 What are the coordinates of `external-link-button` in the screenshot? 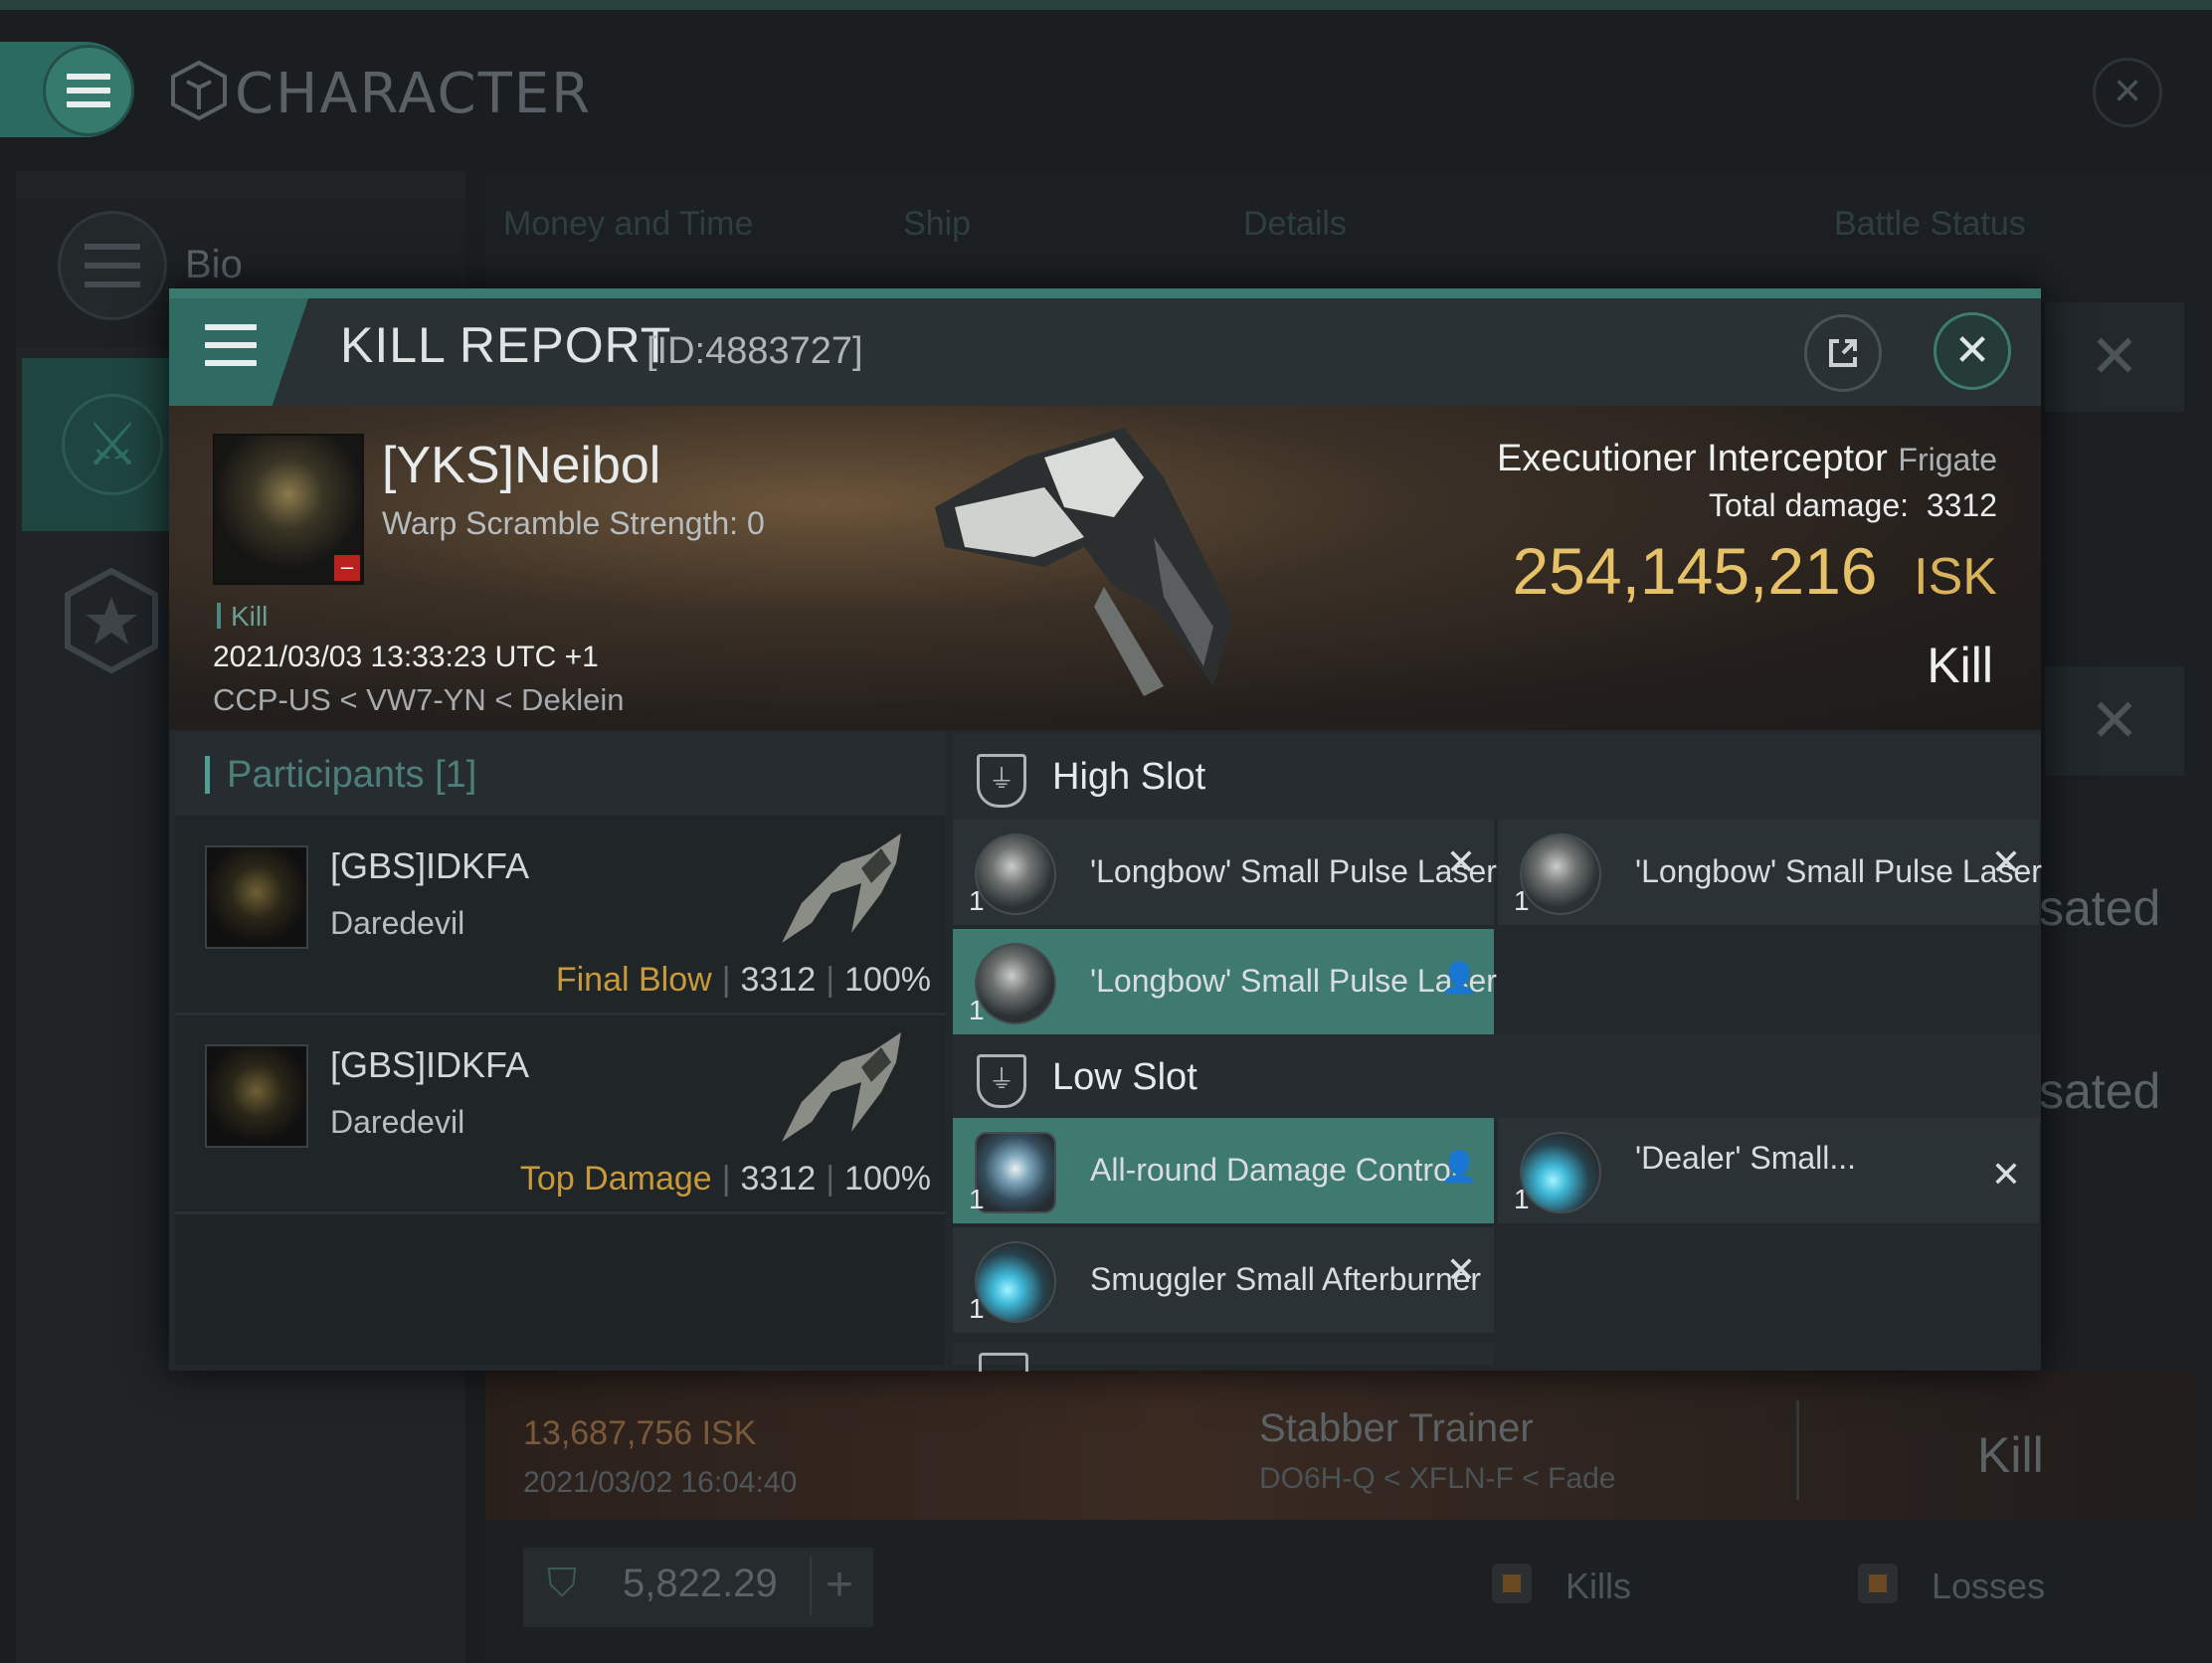 It's located at (1843, 353).